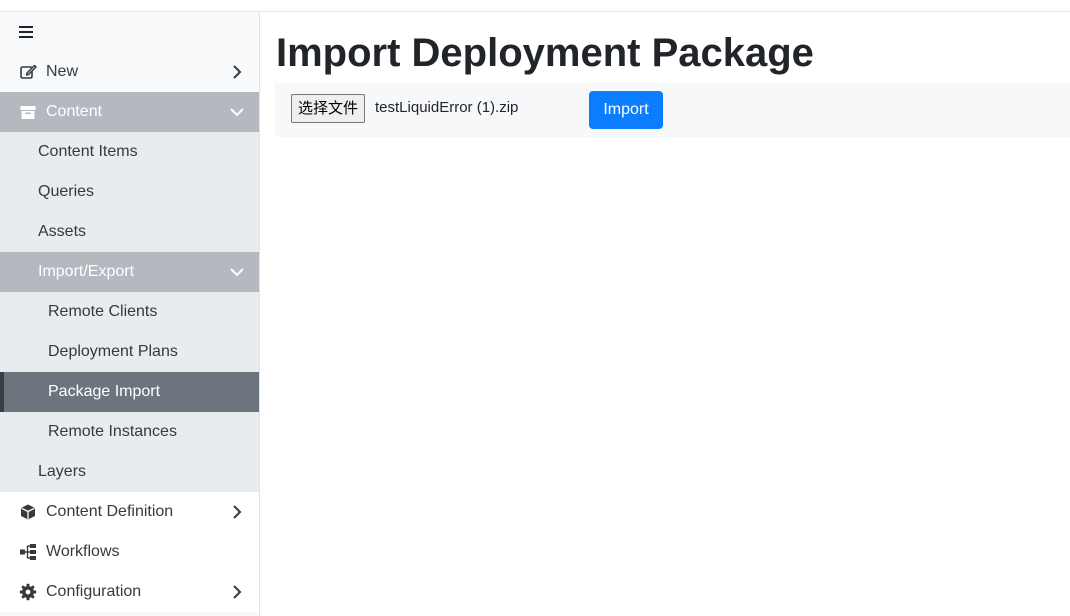  I want to click on sidebar-item-content-items: Content Items, so click(129, 152).